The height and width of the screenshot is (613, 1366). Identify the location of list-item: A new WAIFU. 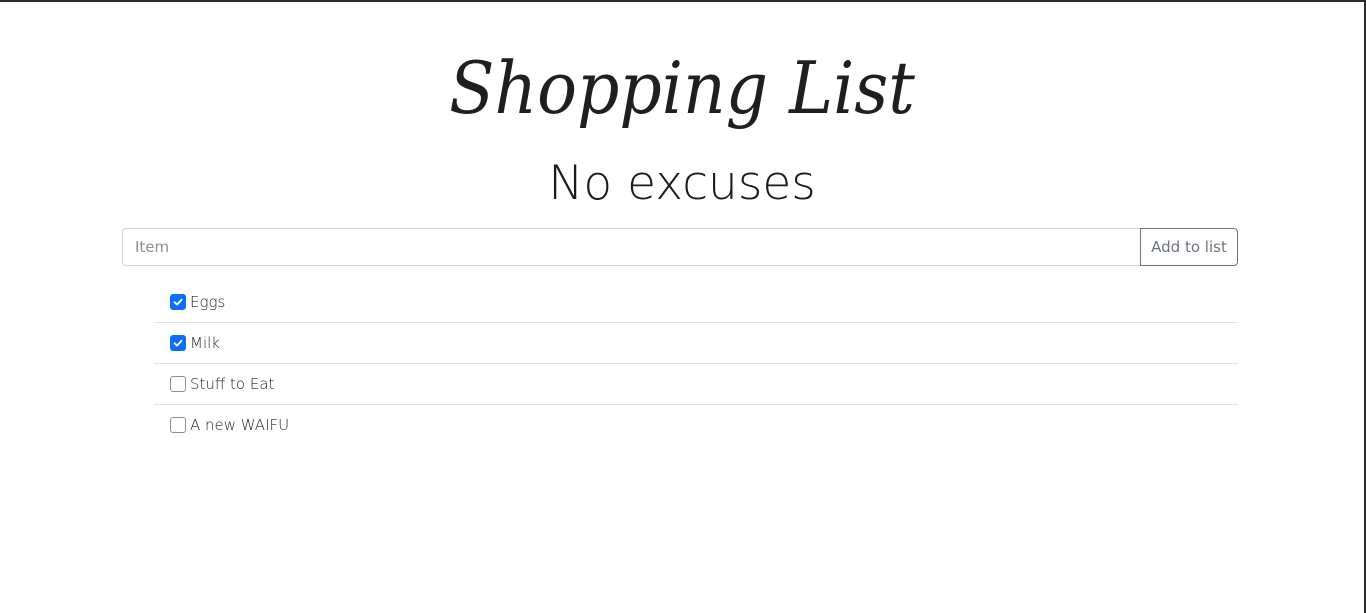
(696, 425).